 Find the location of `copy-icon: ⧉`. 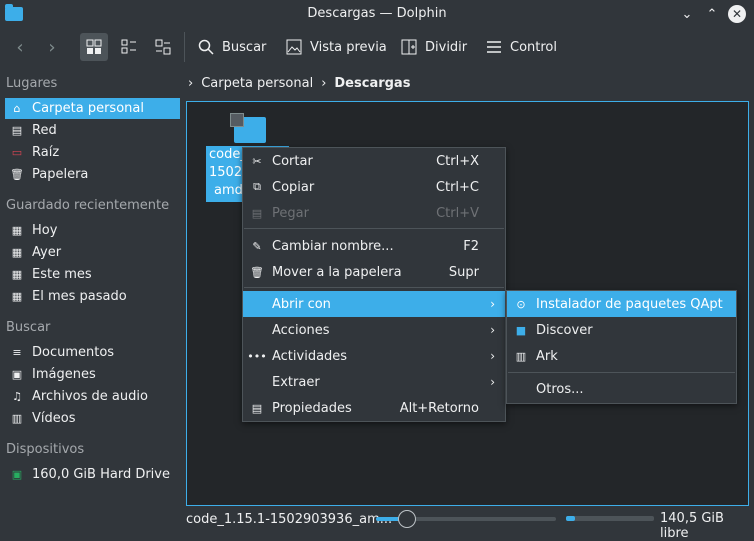

copy-icon: ⧉ is located at coordinates (257, 186).